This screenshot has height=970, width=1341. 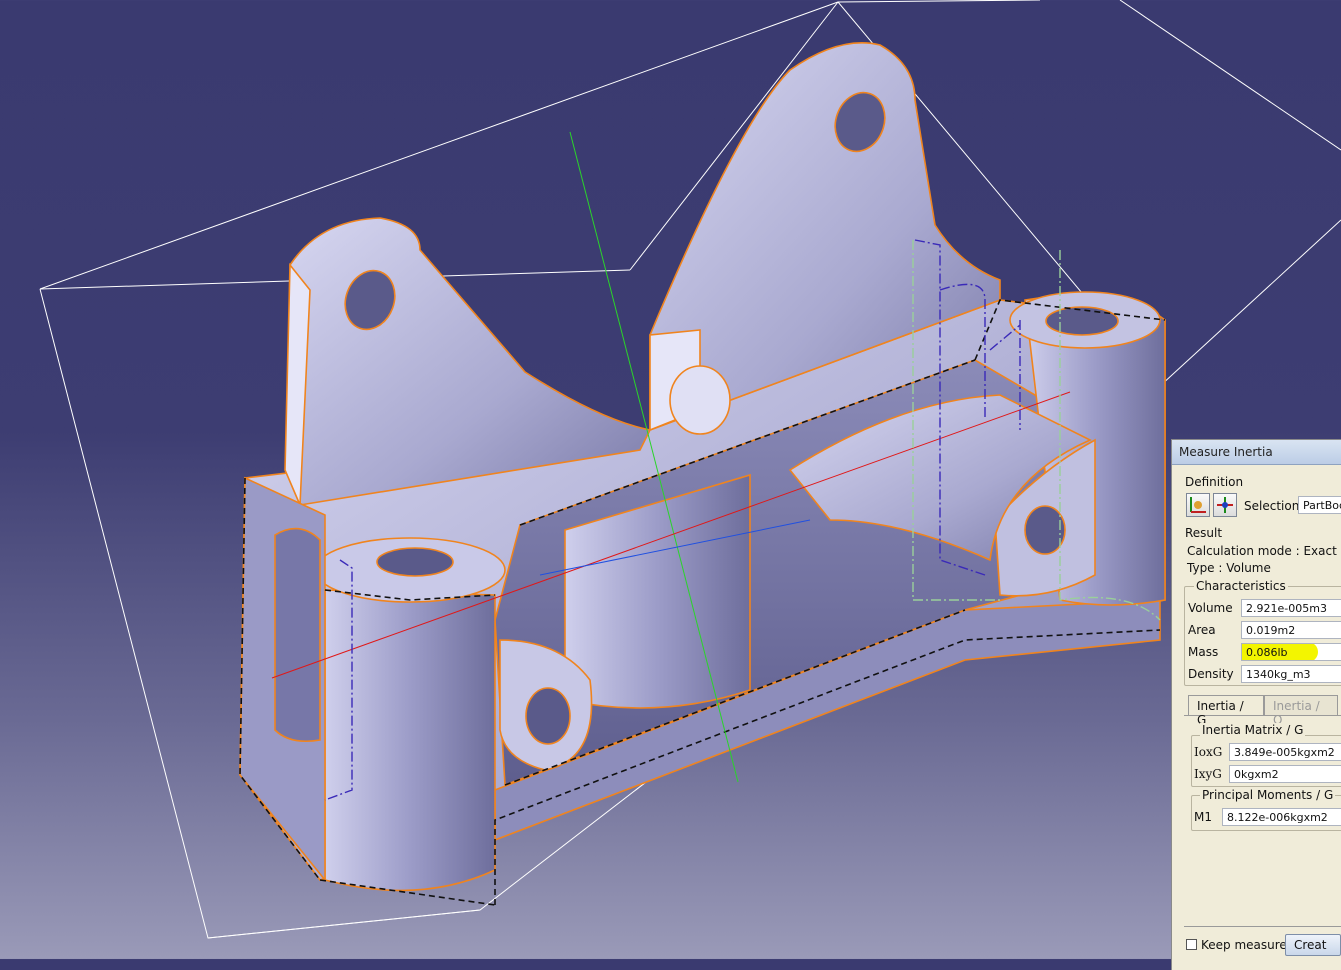 What do you see at coordinates (1203, 817) in the screenshot?
I see `m1-label: M1` at bounding box center [1203, 817].